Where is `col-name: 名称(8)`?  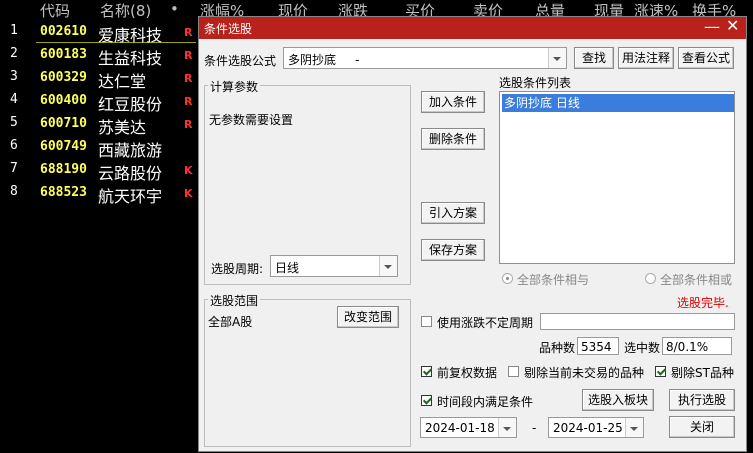 col-name: 名称(8) is located at coordinates (125, 10).